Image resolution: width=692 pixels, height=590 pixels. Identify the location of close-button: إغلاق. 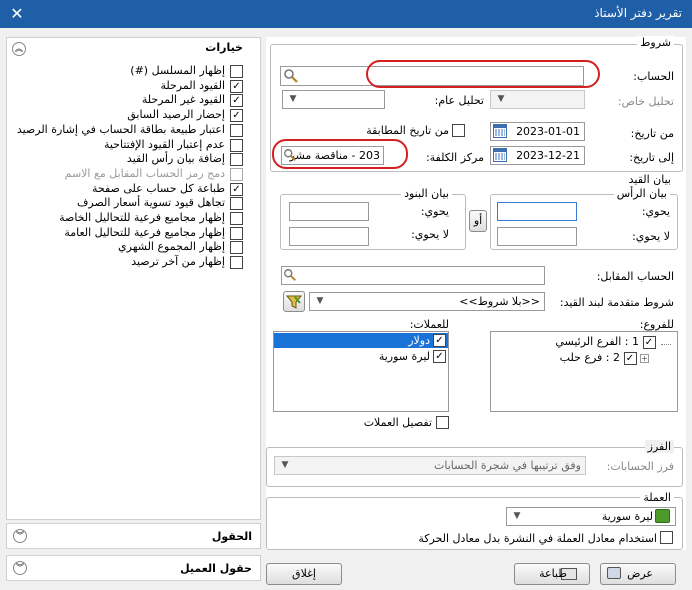
(304, 574).